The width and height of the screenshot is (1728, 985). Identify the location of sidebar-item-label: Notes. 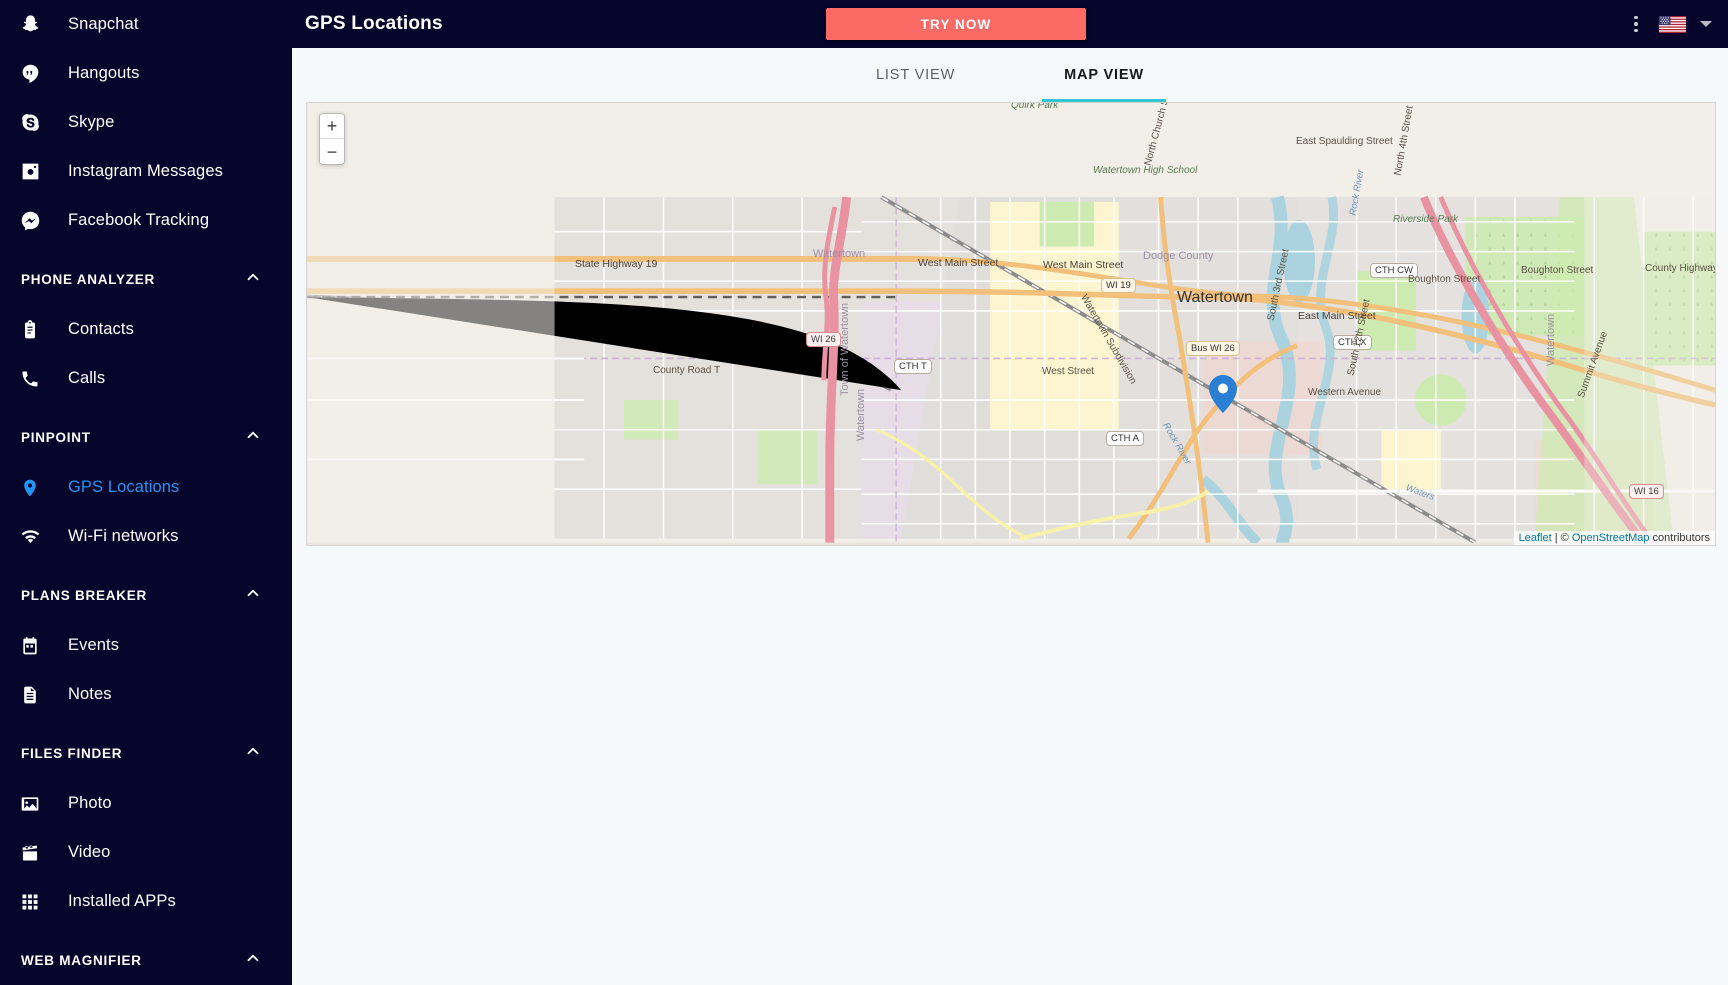
(90, 694).